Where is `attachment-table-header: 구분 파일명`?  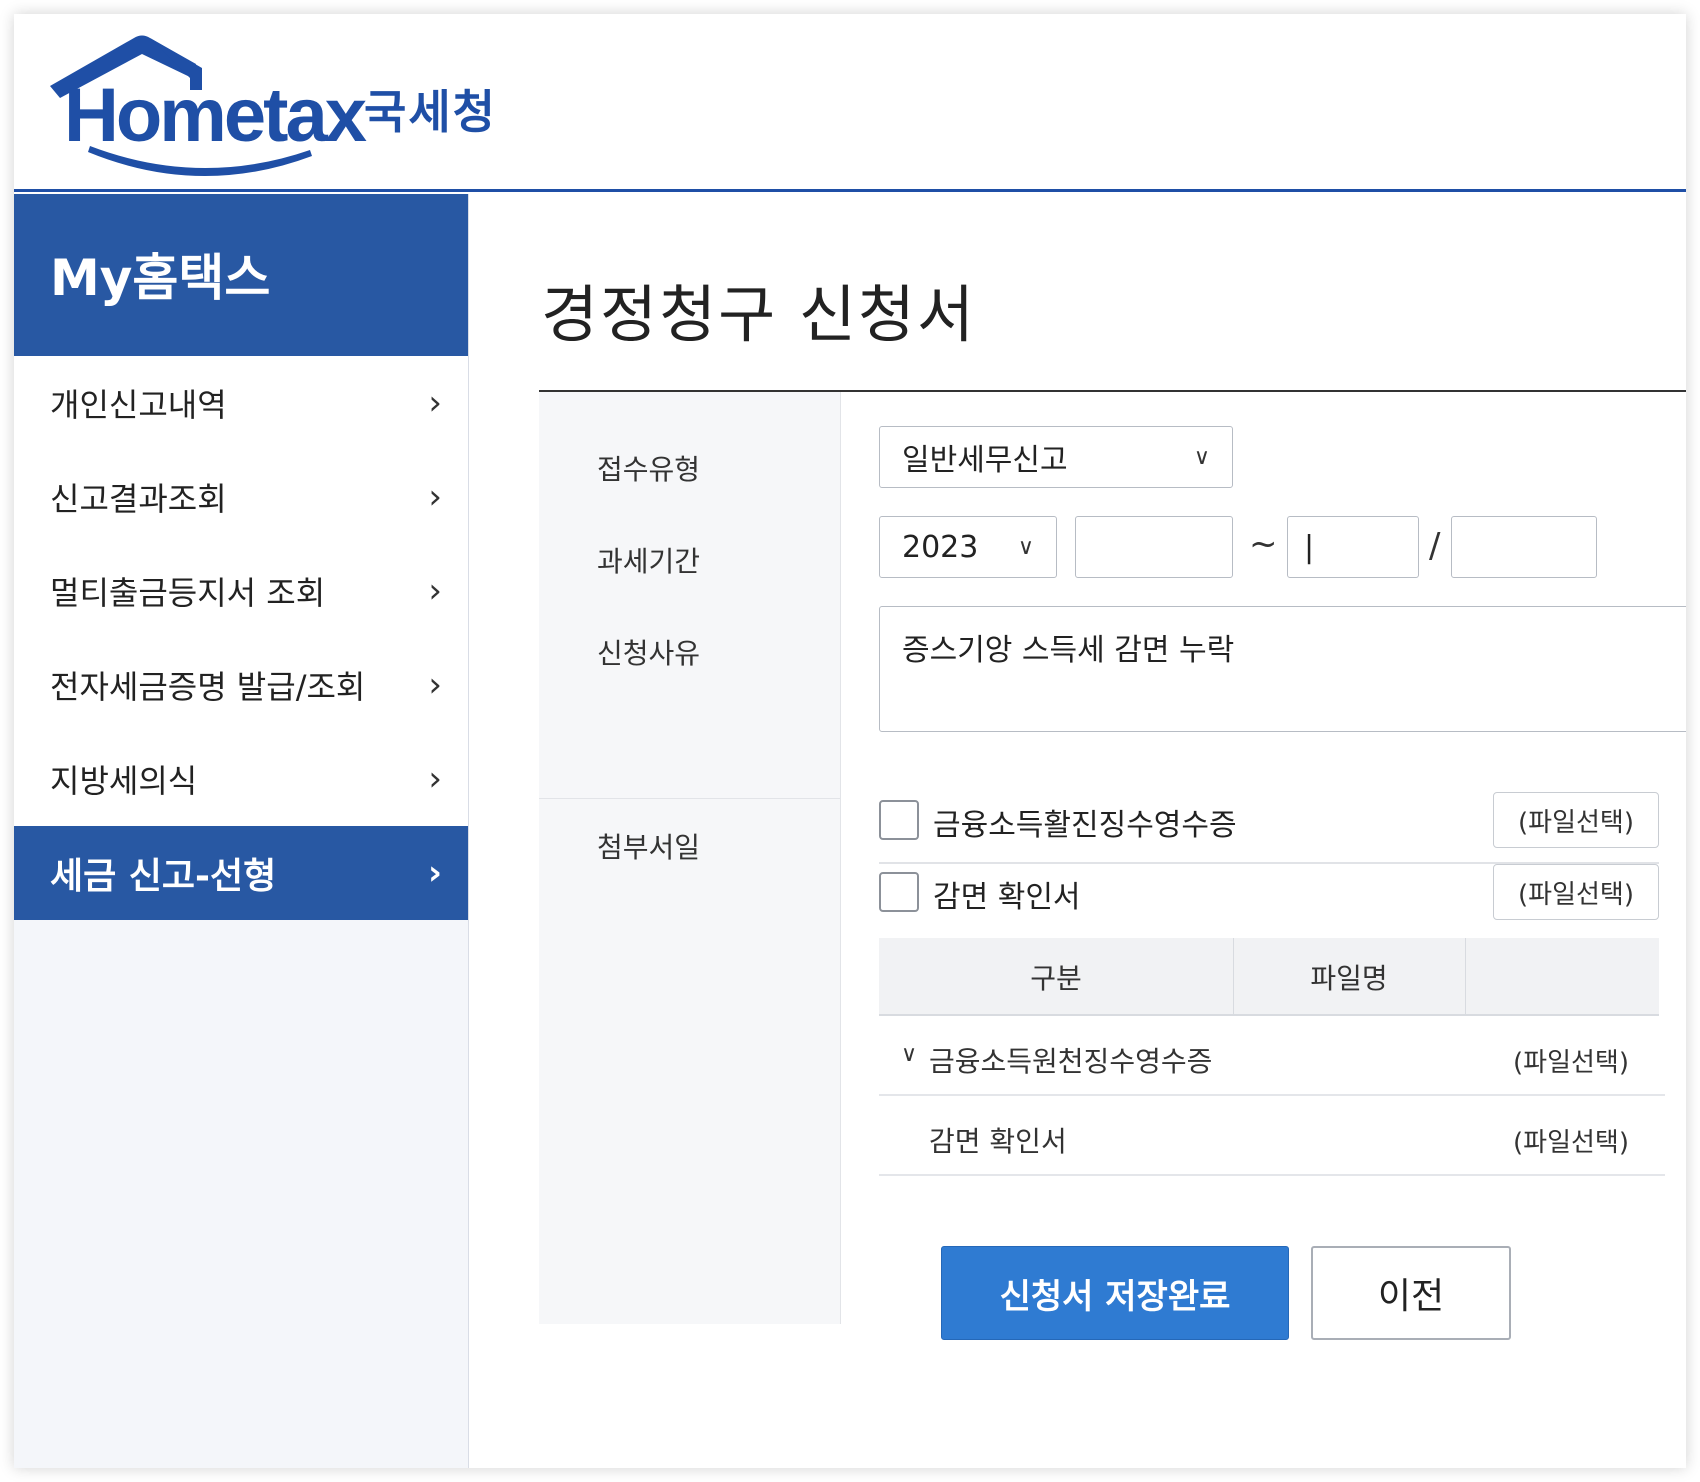
attachment-table-header: 구분 파일명 is located at coordinates (1269, 977).